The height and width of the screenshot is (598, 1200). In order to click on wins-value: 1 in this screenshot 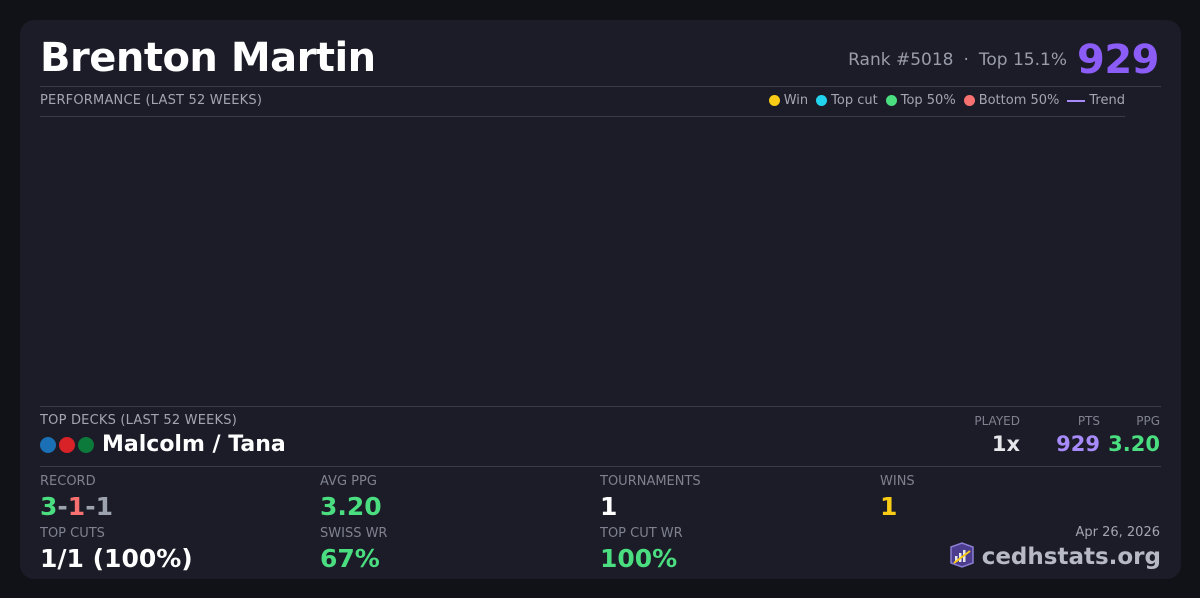, I will do `click(889, 506)`.